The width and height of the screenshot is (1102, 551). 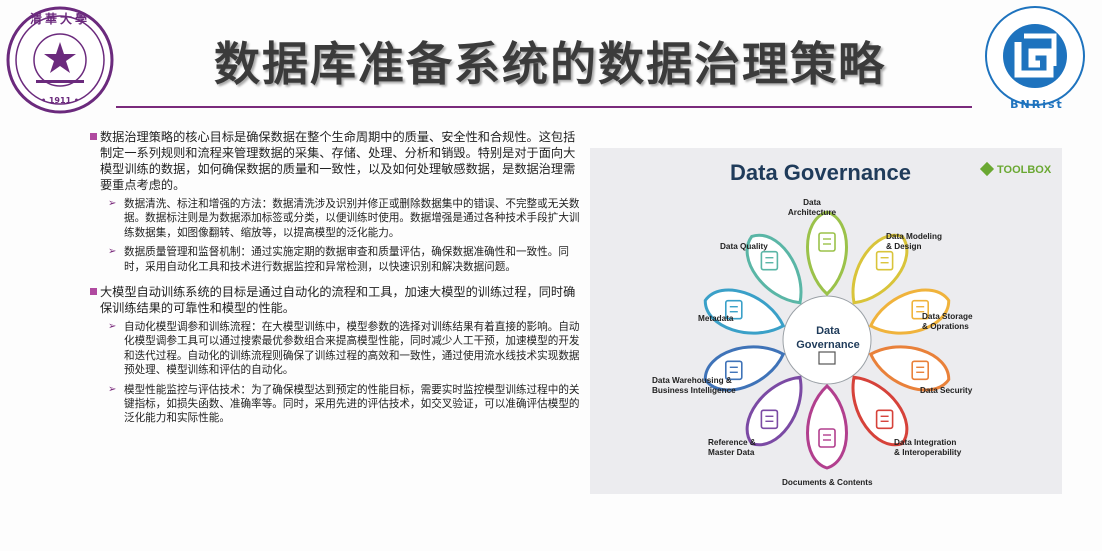 I want to click on petal-label-line: Master Data, so click(x=731, y=452).